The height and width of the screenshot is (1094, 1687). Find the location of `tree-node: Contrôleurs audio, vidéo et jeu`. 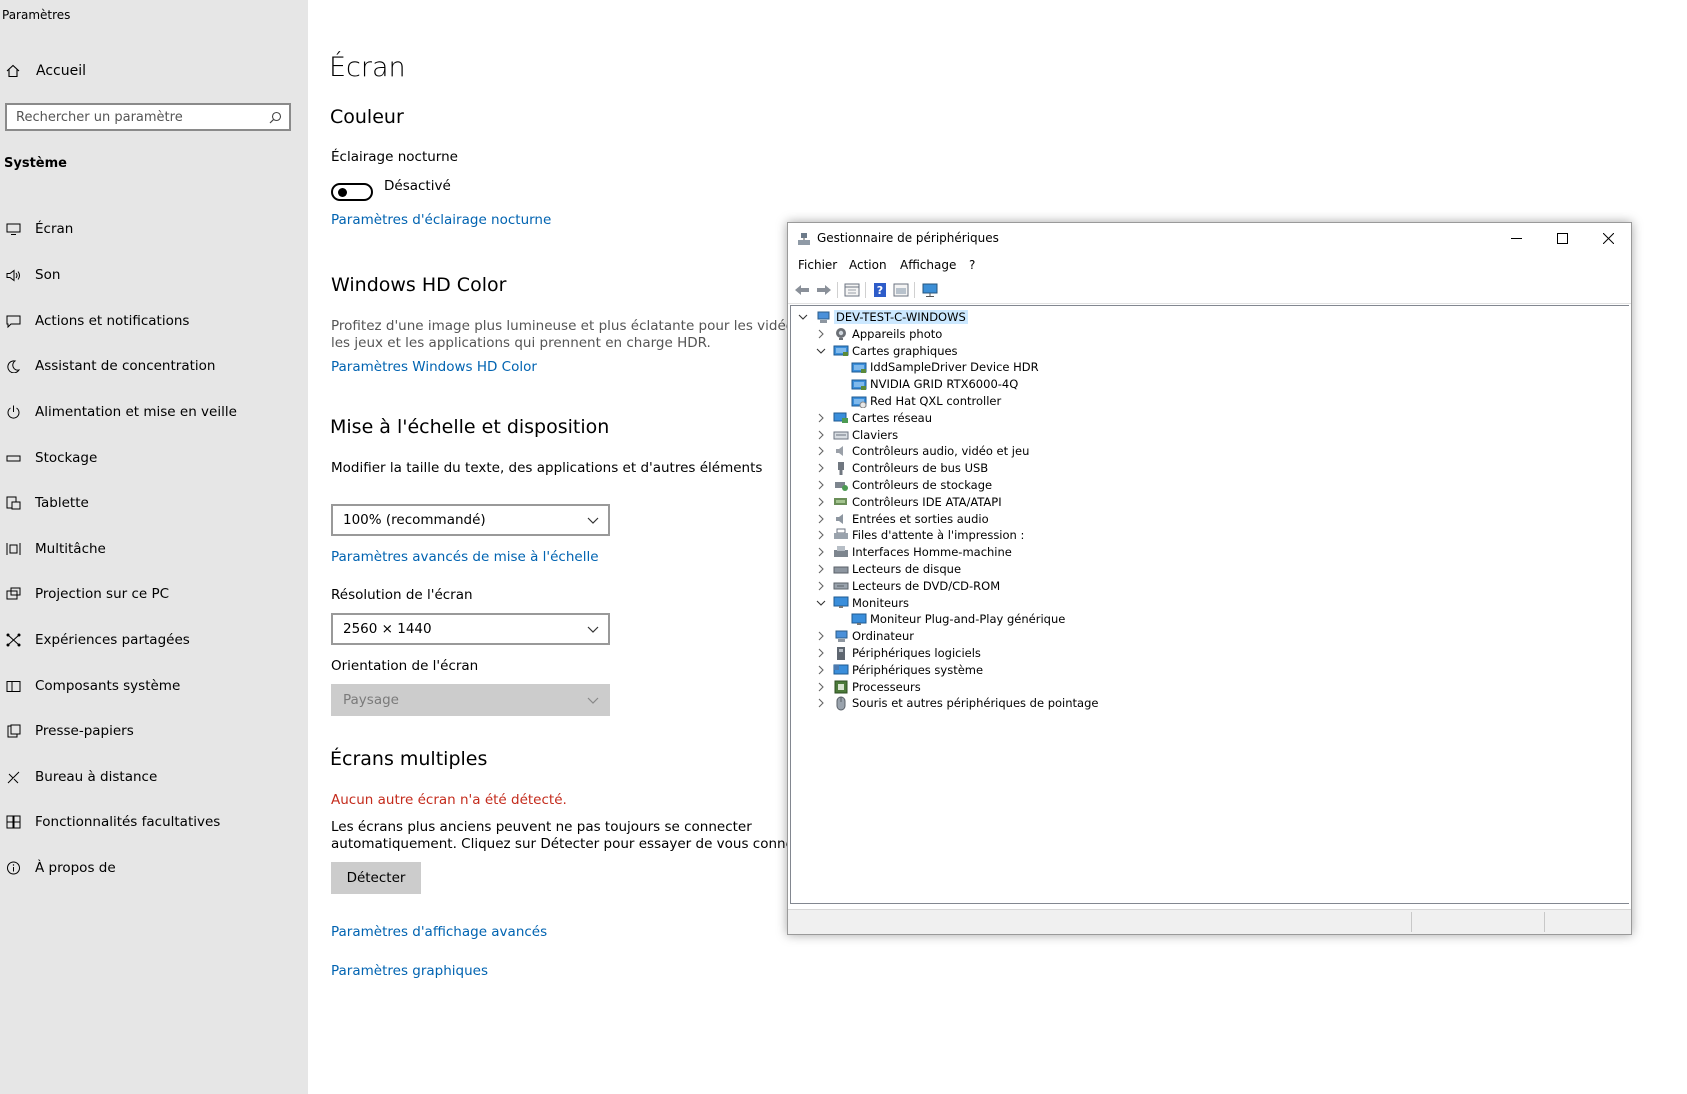

tree-node: Contrôleurs audio, vidéo et jeu is located at coordinates (922, 451).